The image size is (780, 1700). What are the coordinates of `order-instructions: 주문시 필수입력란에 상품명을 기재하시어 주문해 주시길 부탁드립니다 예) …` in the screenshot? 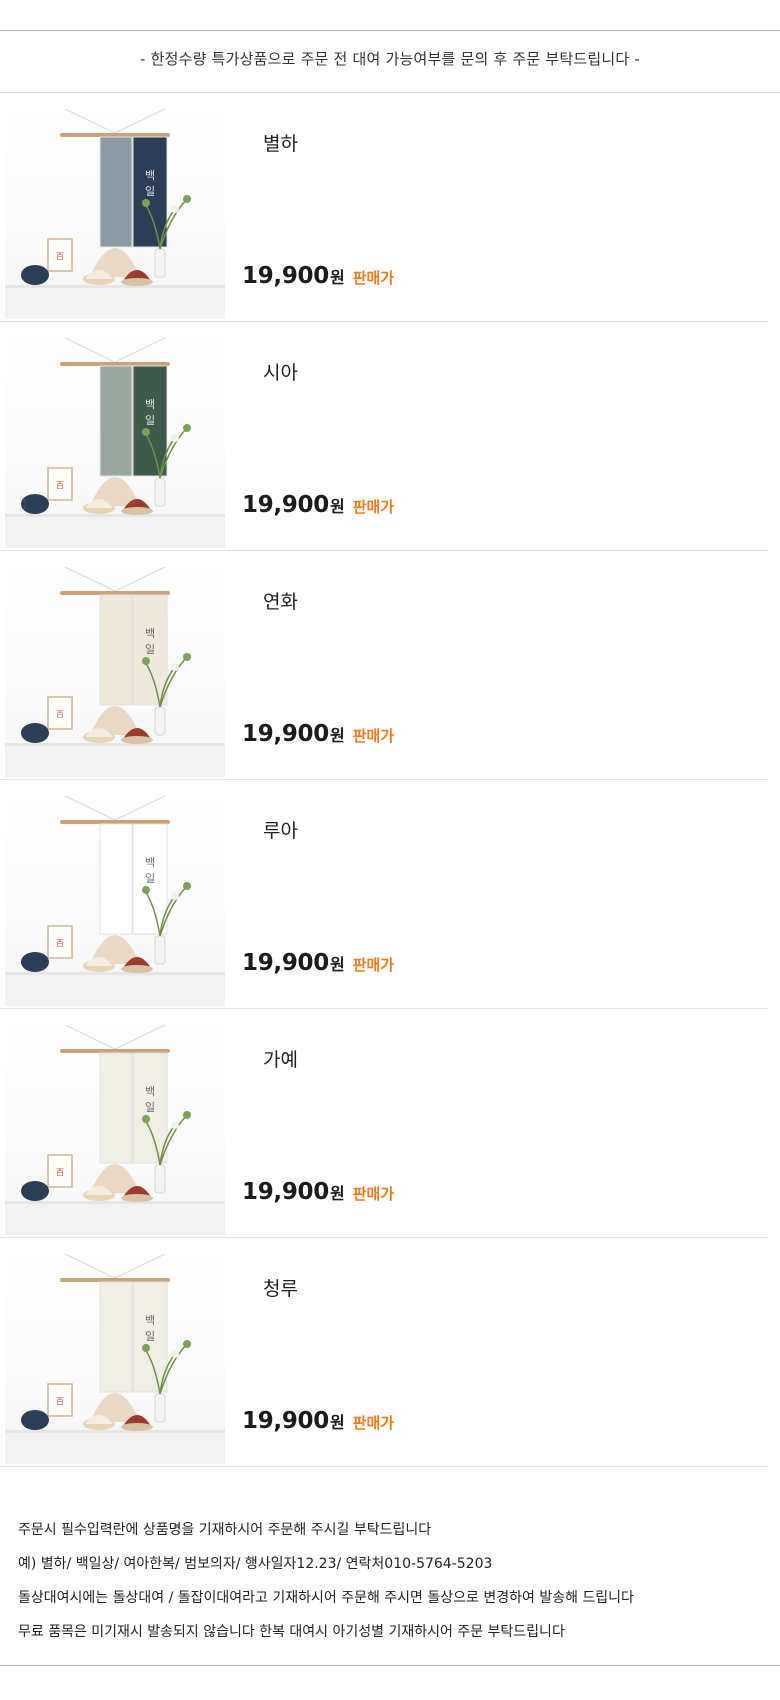 It's located at (388, 1588).